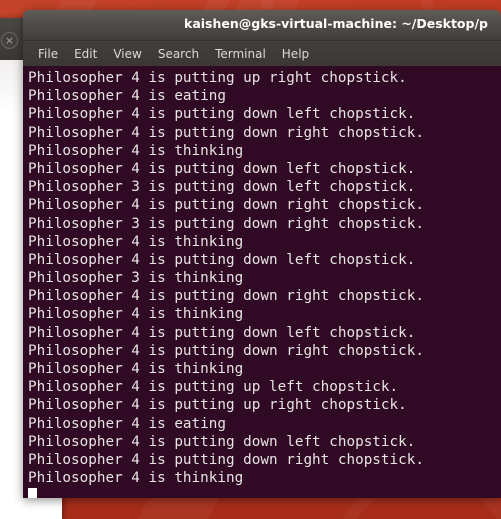 This screenshot has width=501, height=519. I want to click on menu-bar: File Edit View Search Terminal Help, so click(262, 53).